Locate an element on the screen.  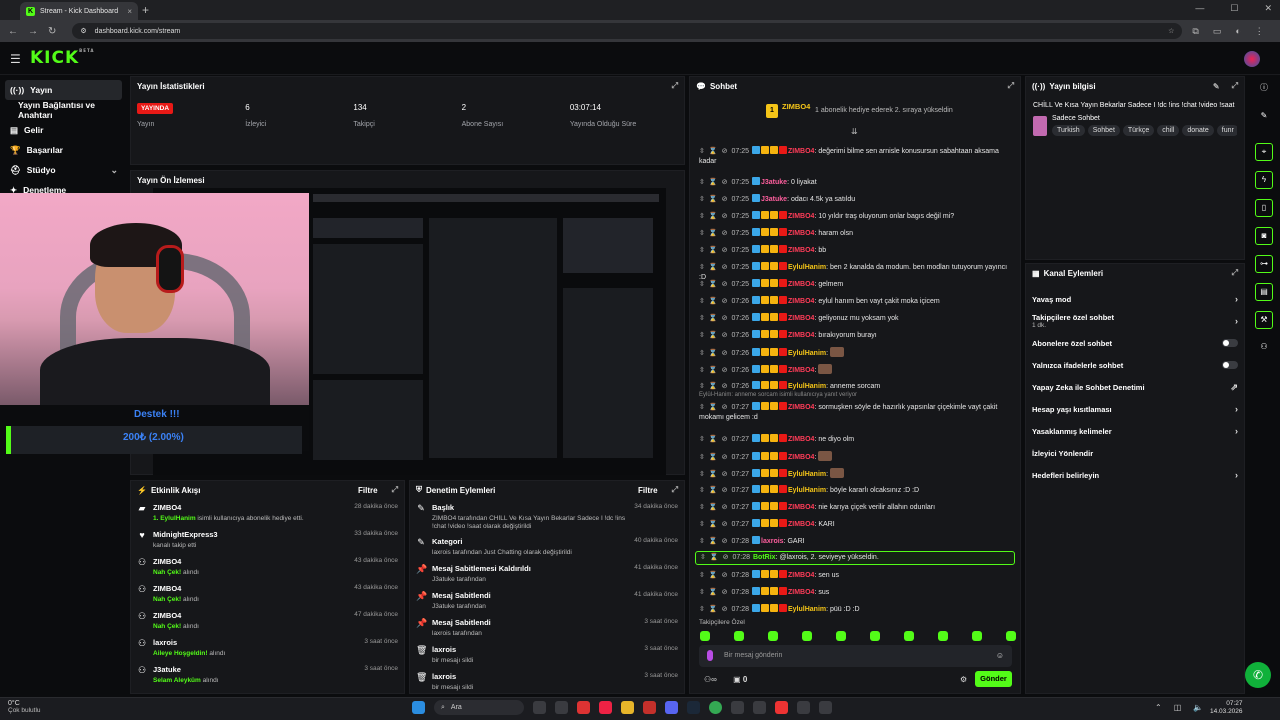
chat-message: ⇳ ⌛ ⊘ 07:28 ZIMBO4: sus is located at coordinates (856, 592).